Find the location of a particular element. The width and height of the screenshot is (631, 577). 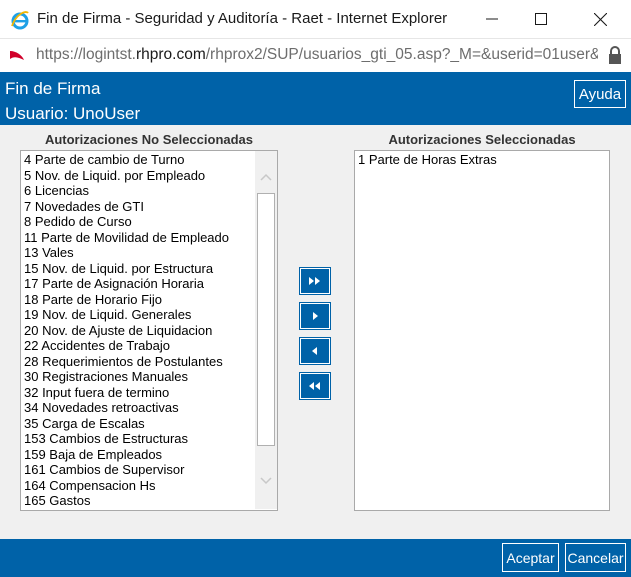

help-button: Ayuda is located at coordinates (600, 94).